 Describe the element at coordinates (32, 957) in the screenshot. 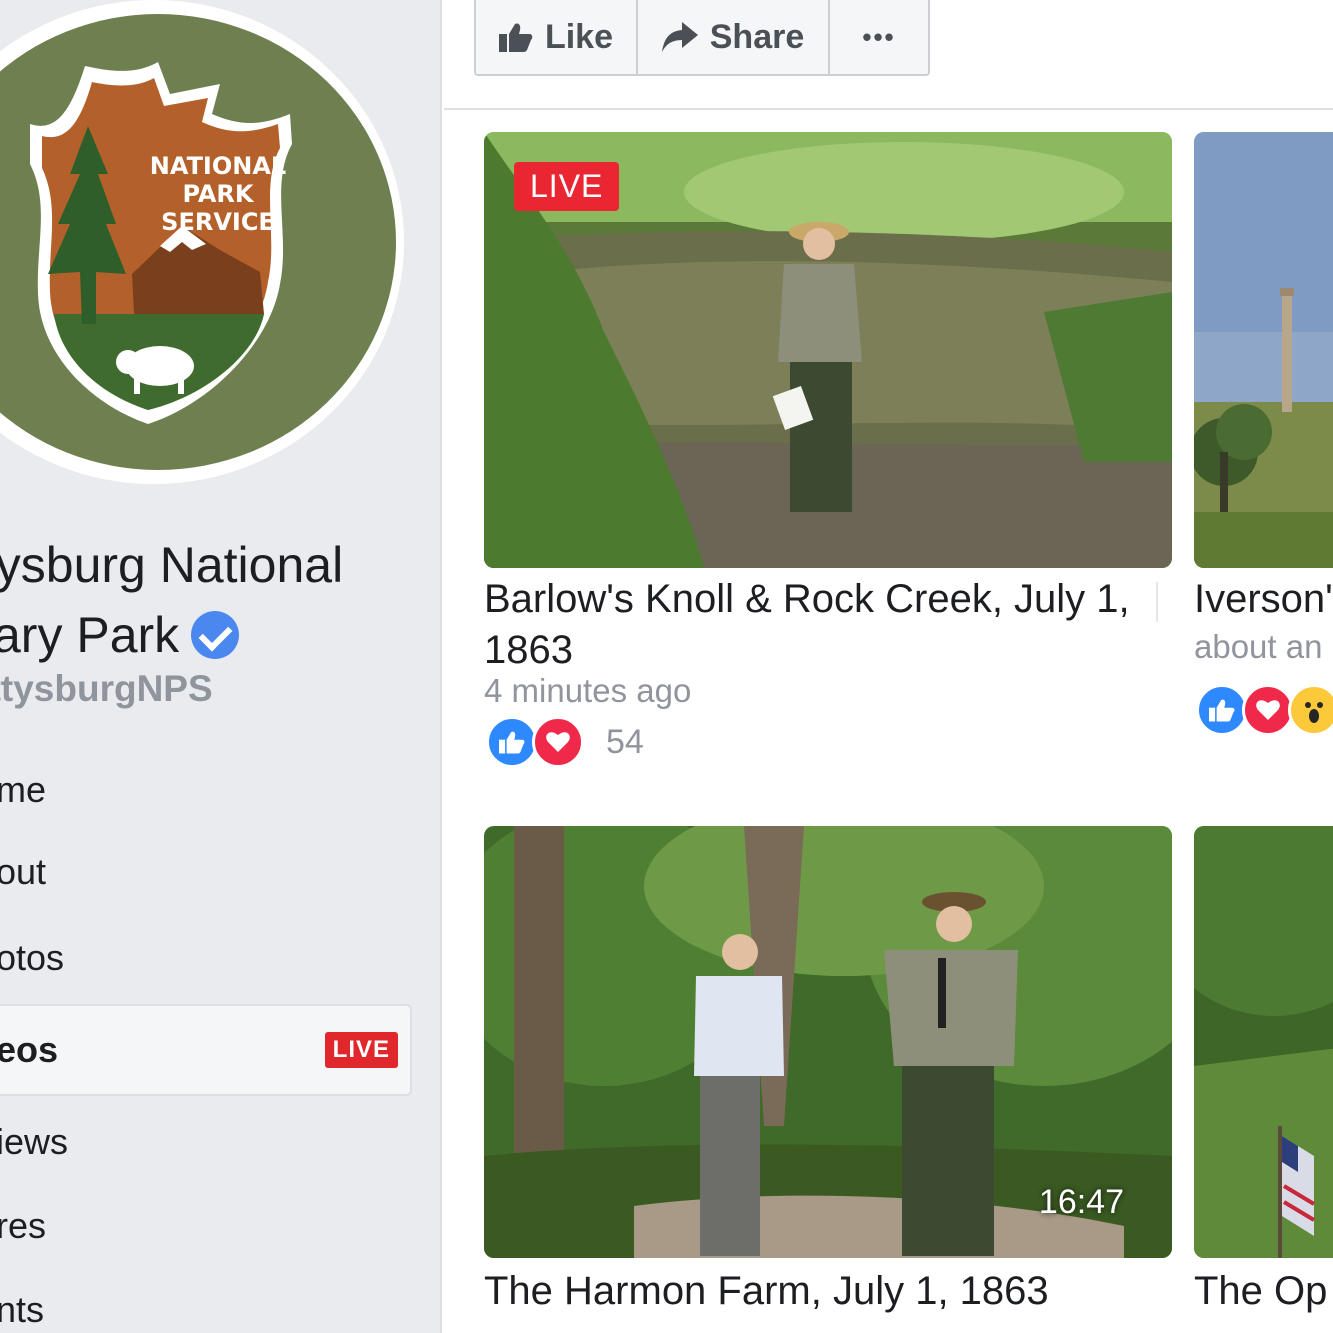

I see `sidebar-item-label: otos` at that location.